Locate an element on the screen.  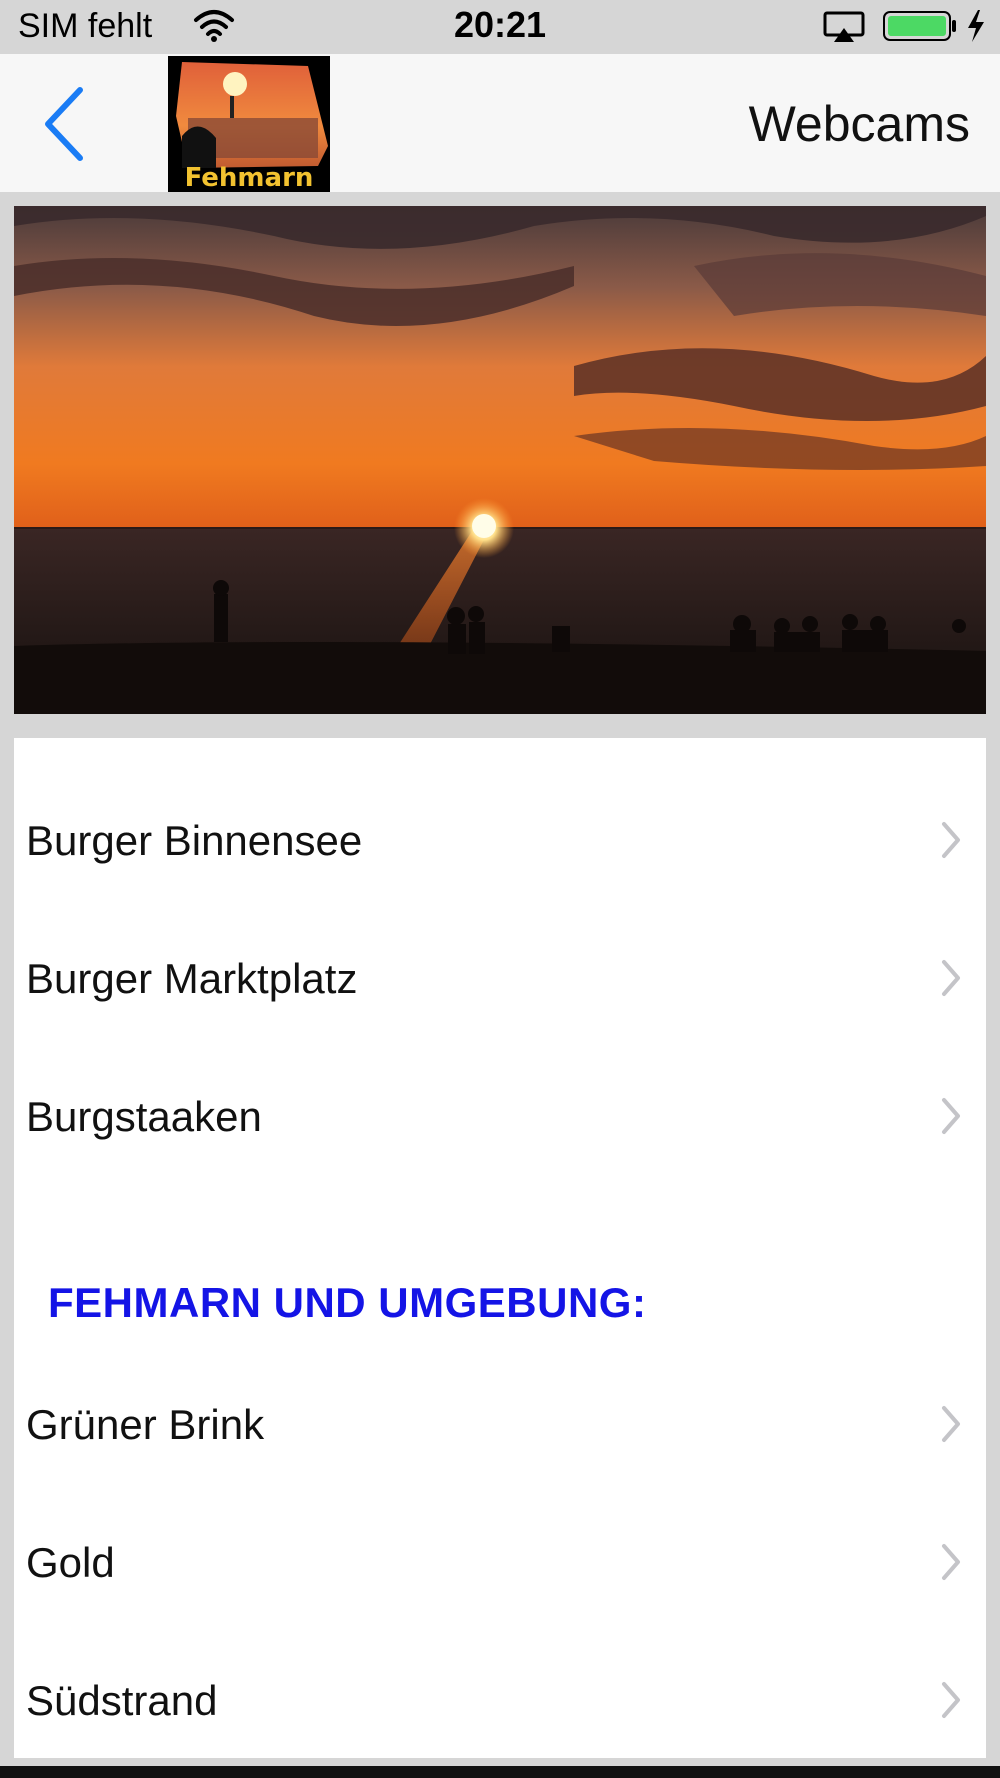
list-item-label: Burger Binnensee is located at coordinates (194, 840).